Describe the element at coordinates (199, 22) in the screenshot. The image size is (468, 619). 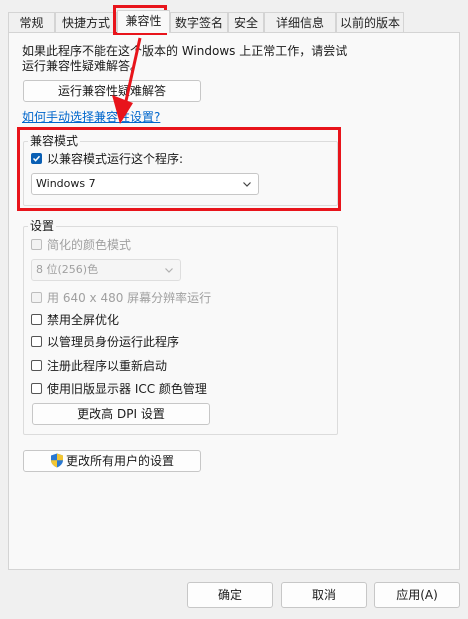
I see `tab-digital-signatures: 数字签名` at that location.